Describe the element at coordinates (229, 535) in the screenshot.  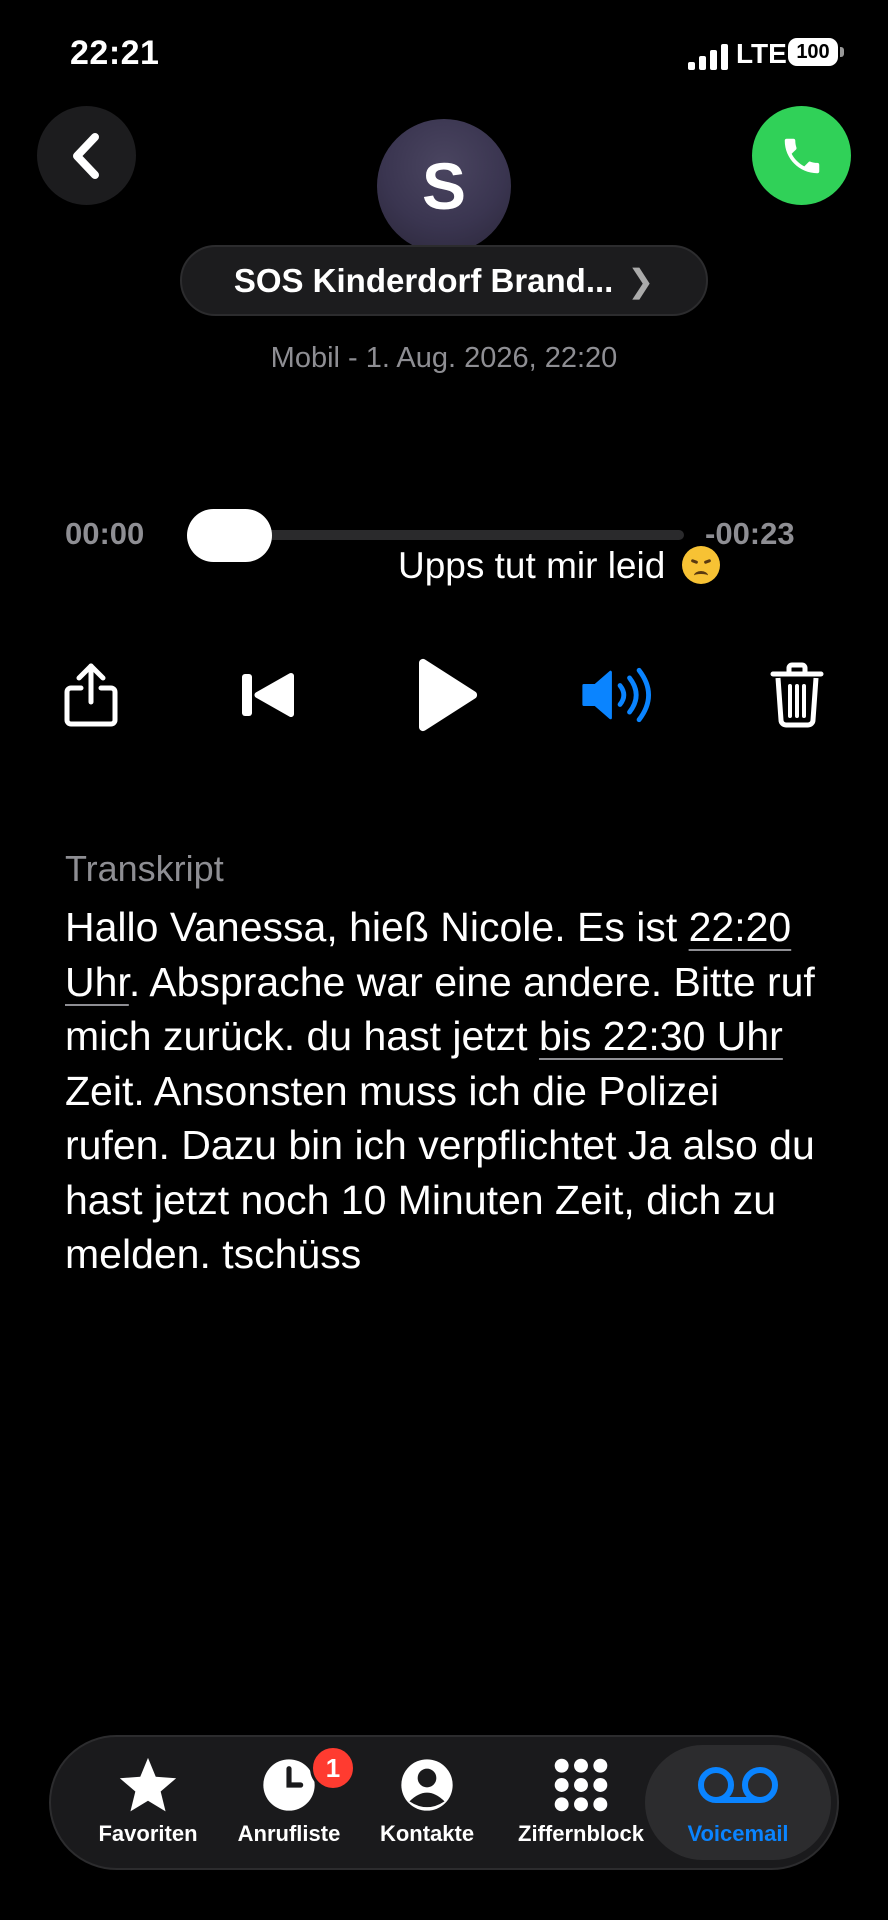
I see `scrubber-thumb` at that location.